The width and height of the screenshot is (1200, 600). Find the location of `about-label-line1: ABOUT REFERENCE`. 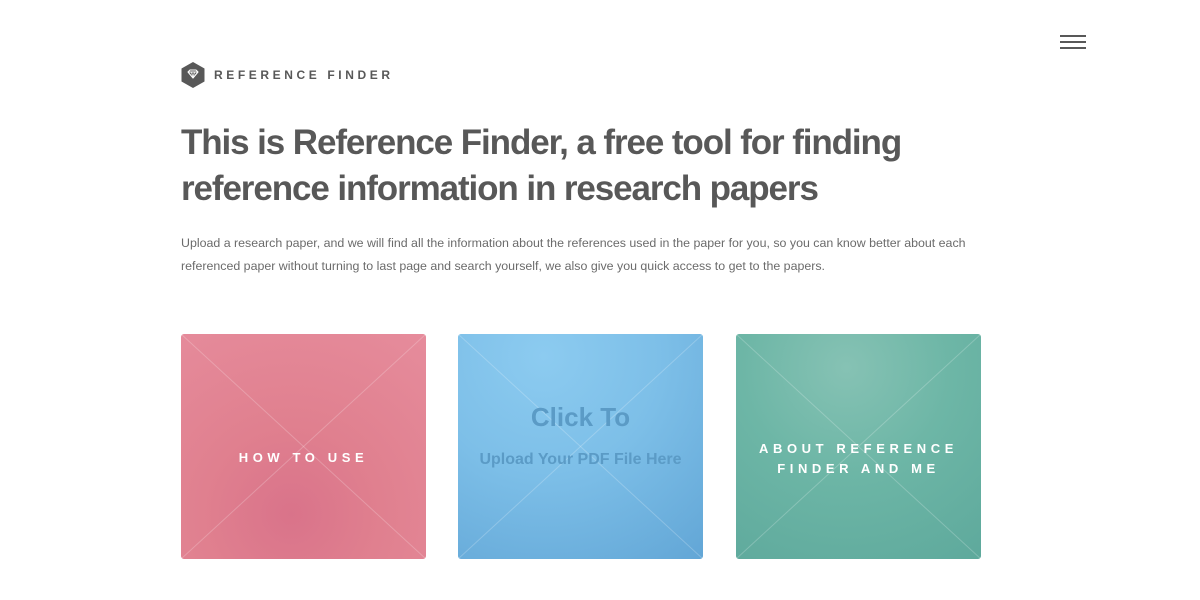

about-label-line1: ABOUT REFERENCE is located at coordinates (858, 448).